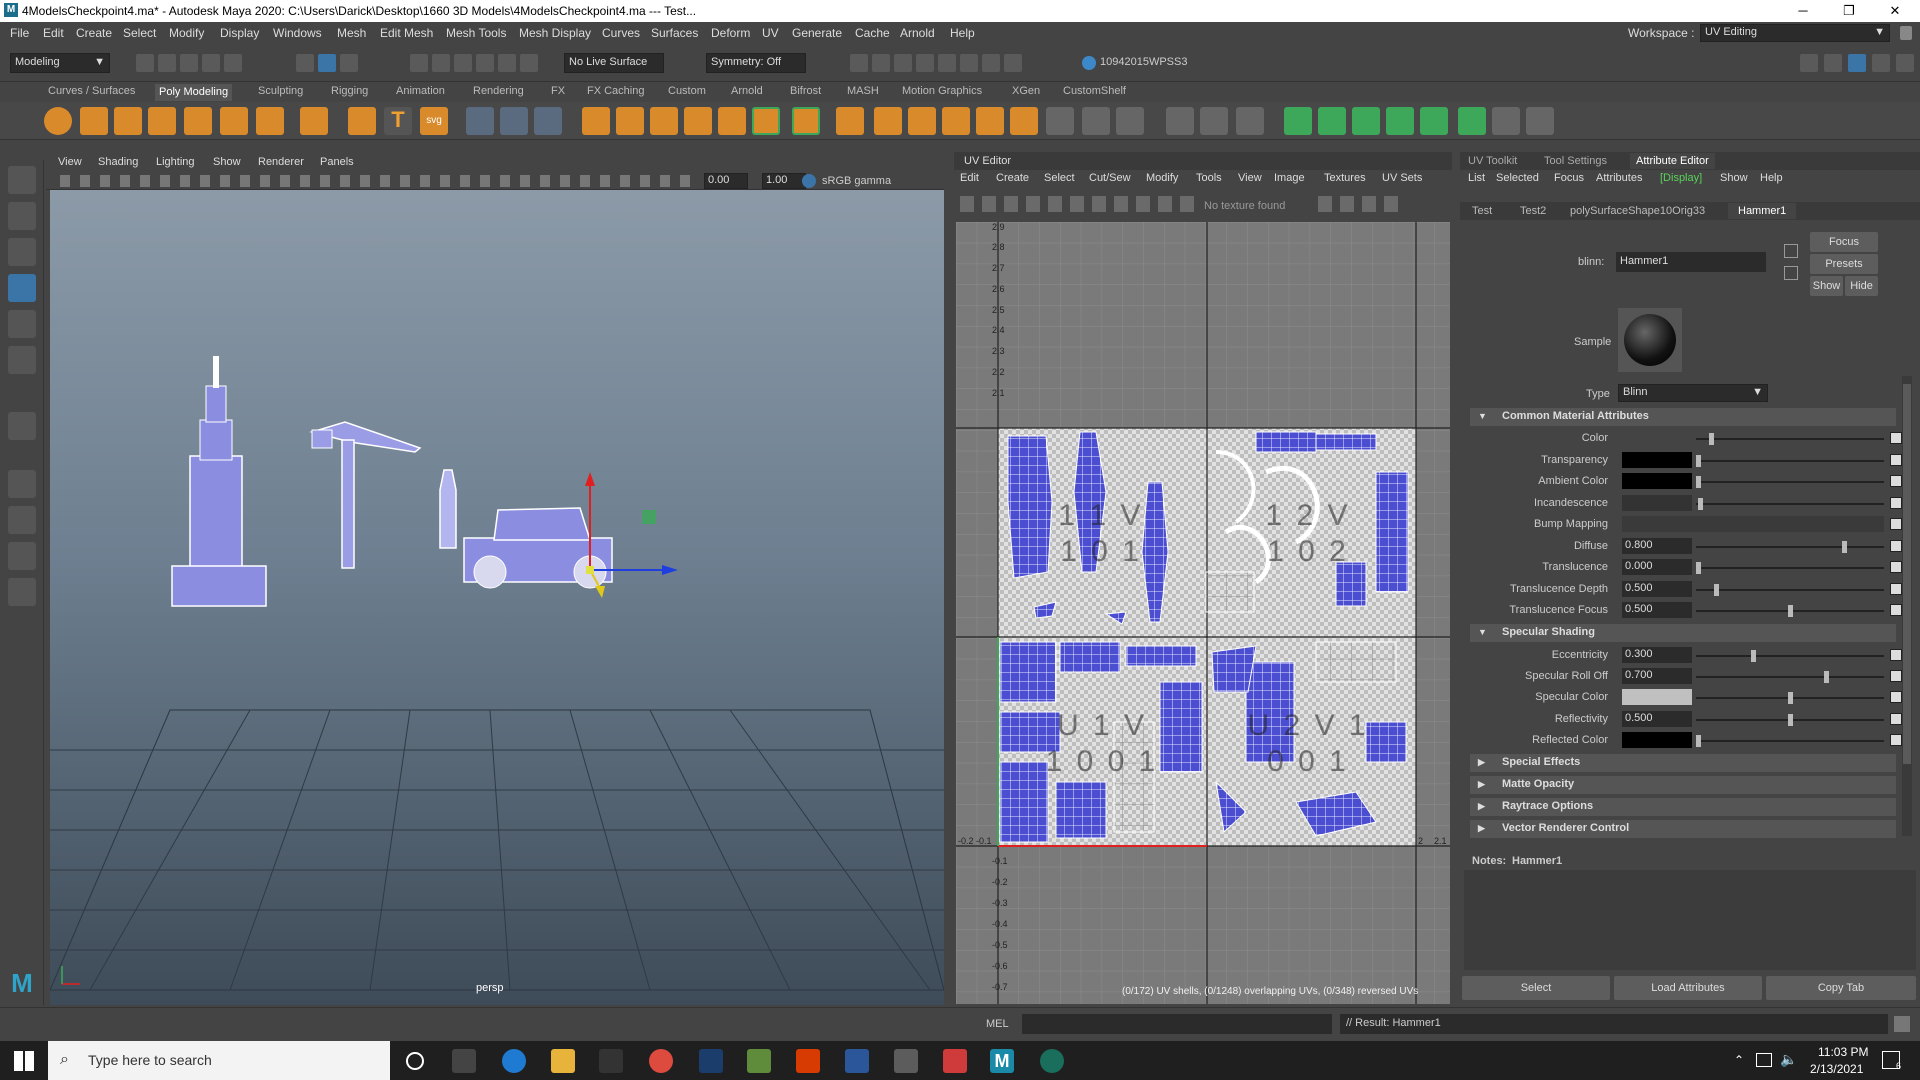 The height and width of the screenshot is (1080, 1920). What do you see at coordinates (463, 63) in the screenshot?
I see `snap-point-icon` at bounding box center [463, 63].